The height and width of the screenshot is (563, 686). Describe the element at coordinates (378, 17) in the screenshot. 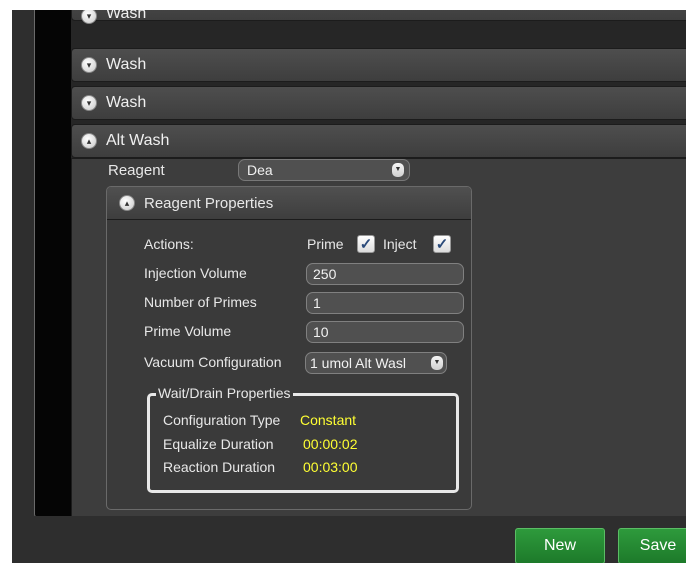

I see `accordion-header-wash-1: ▾ Wash` at that location.